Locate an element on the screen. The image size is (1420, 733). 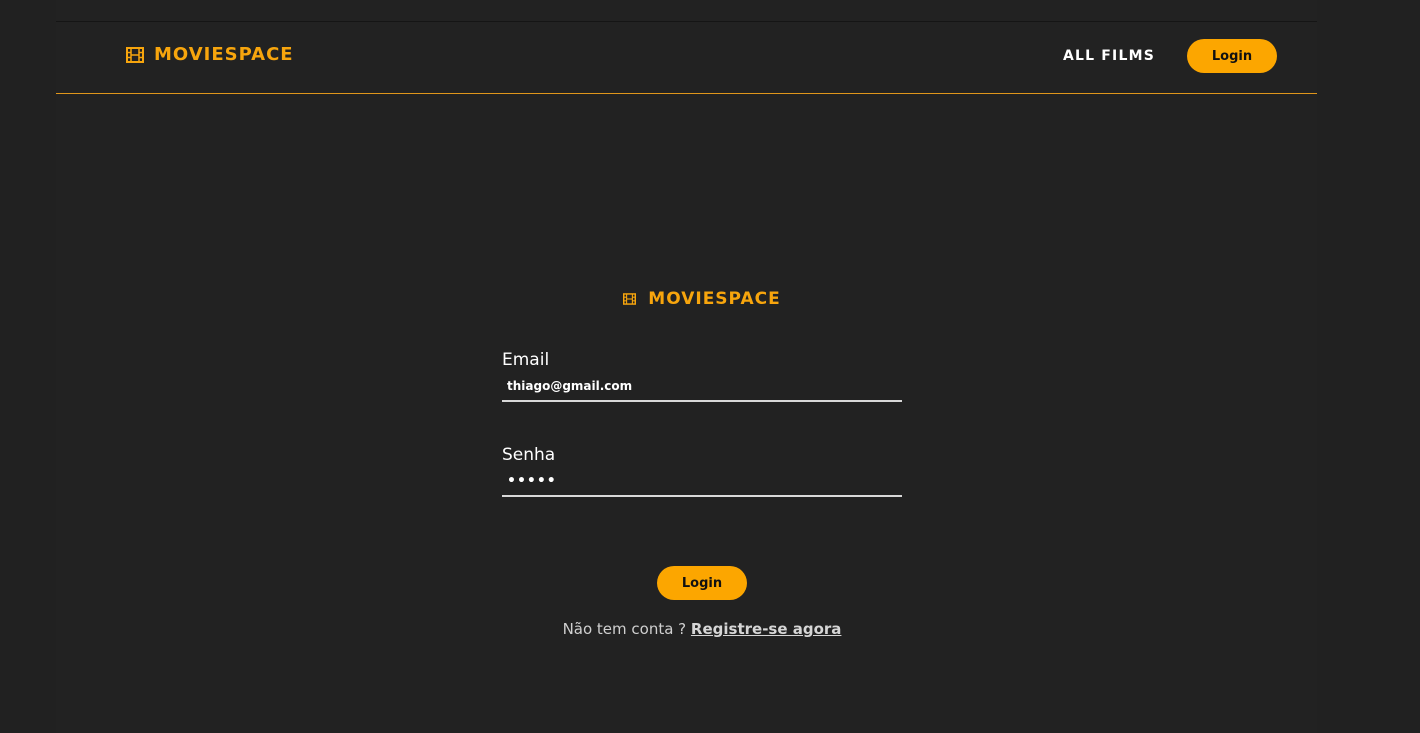
nav-menu: ALL FILMS Login is located at coordinates (1170, 56).